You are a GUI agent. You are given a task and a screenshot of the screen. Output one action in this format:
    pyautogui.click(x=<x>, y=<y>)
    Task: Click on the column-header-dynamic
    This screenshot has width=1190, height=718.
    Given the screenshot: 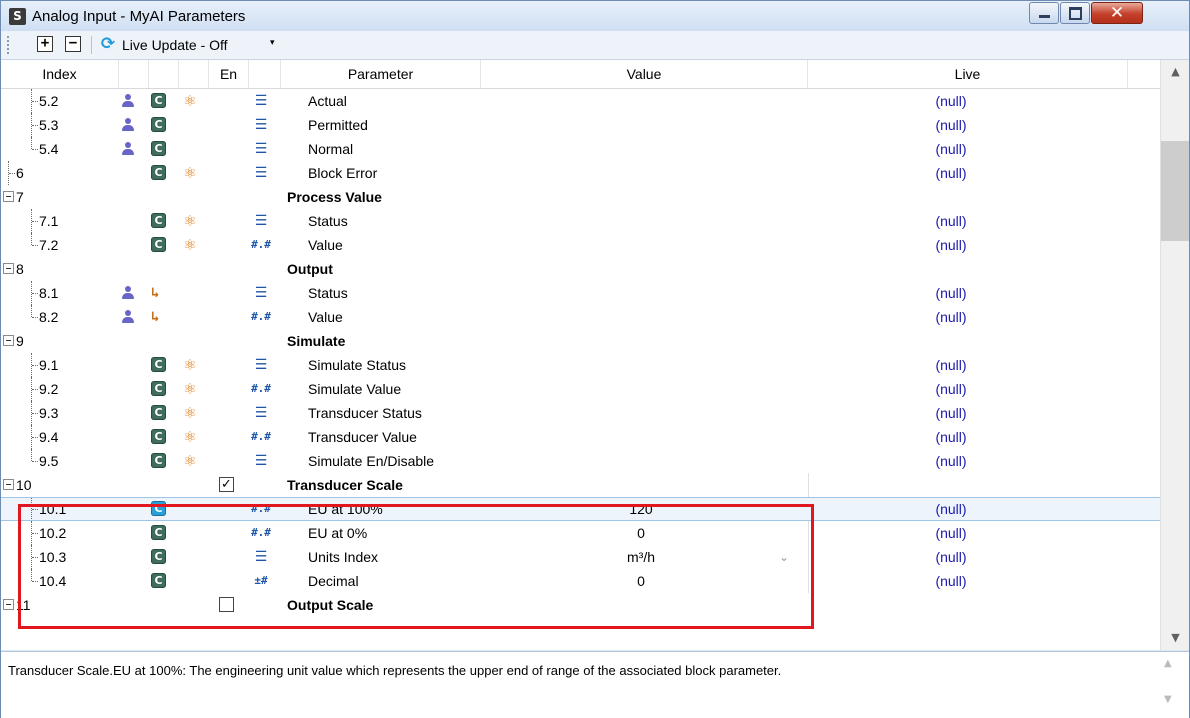 What is the action you would take?
    pyautogui.click(x=194, y=74)
    